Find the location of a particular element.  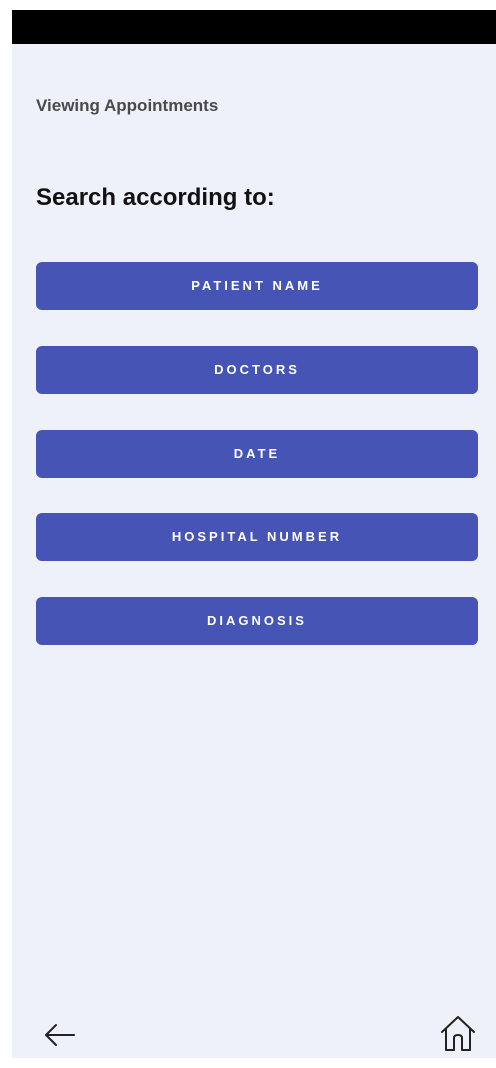

home-icon is located at coordinates (458, 1033).